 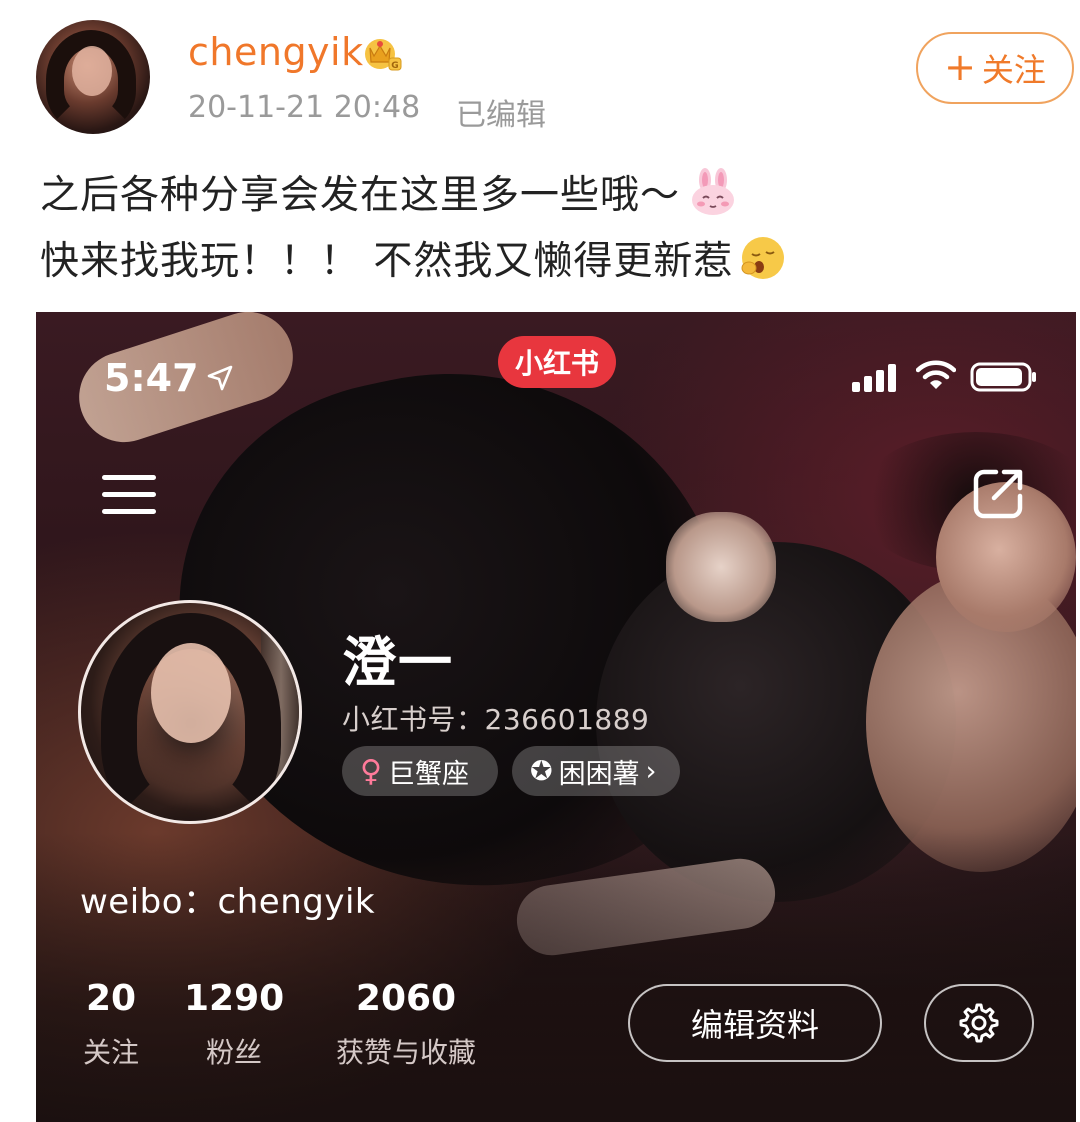 I want to click on settings-button, so click(x=979, y=1023).